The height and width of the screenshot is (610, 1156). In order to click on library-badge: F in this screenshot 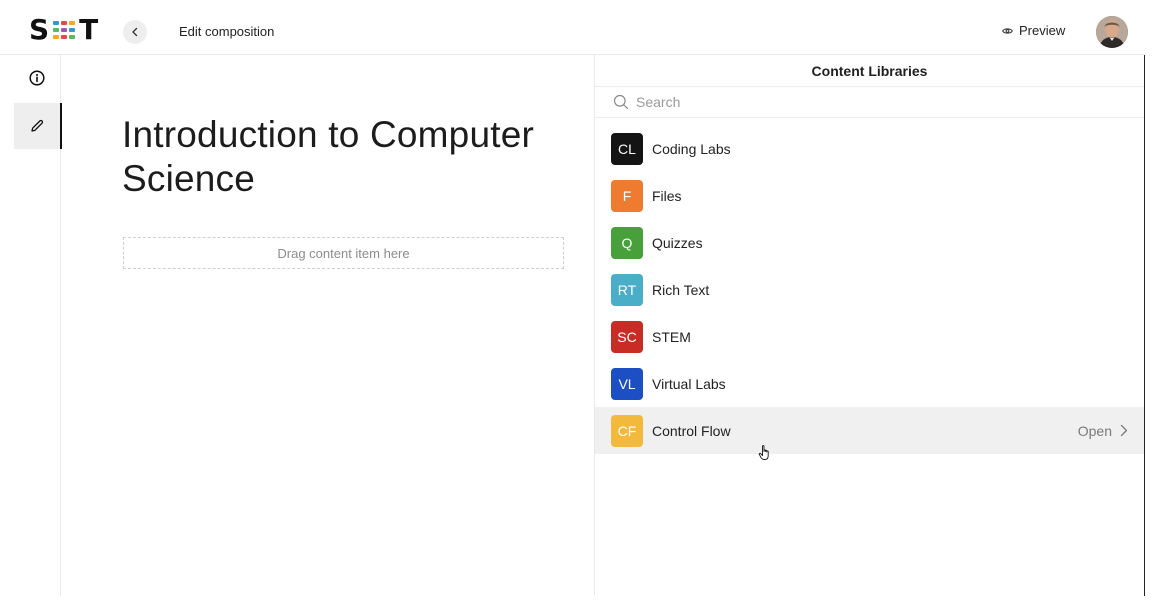, I will do `click(627, 195)`.